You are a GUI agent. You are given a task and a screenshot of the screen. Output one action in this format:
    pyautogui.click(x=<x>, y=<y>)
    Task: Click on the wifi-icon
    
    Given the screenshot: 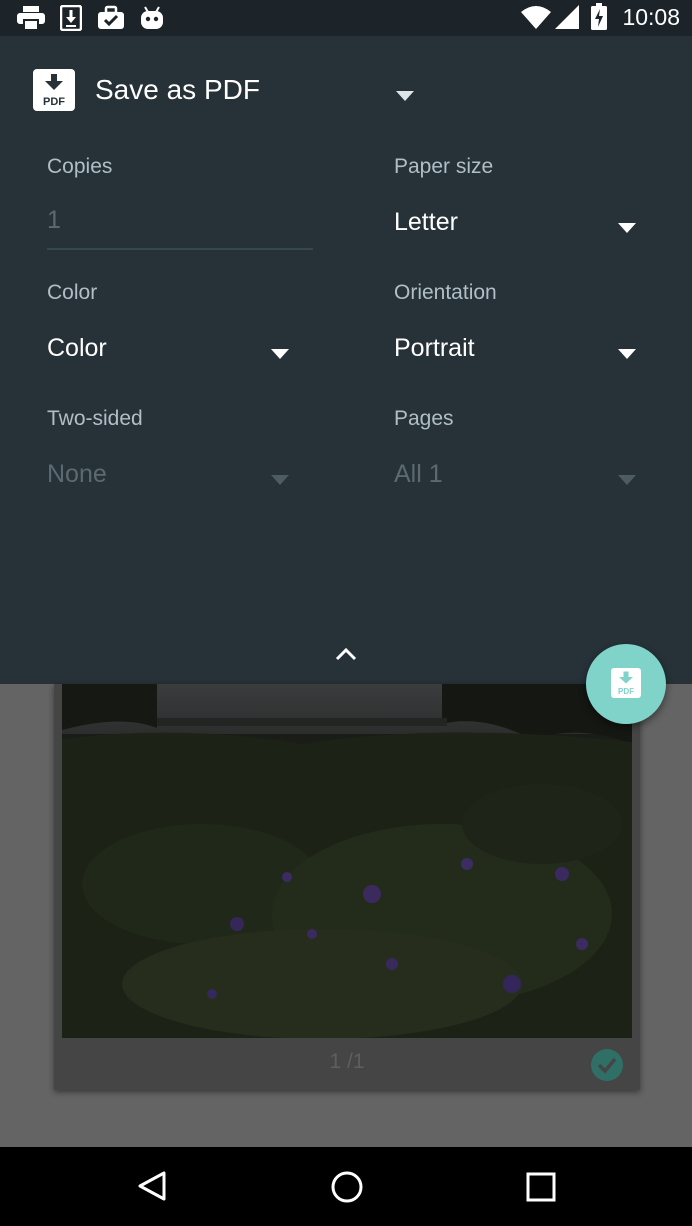 What is the action you would take?
    pyautogui.click(x=536, y=19)
    